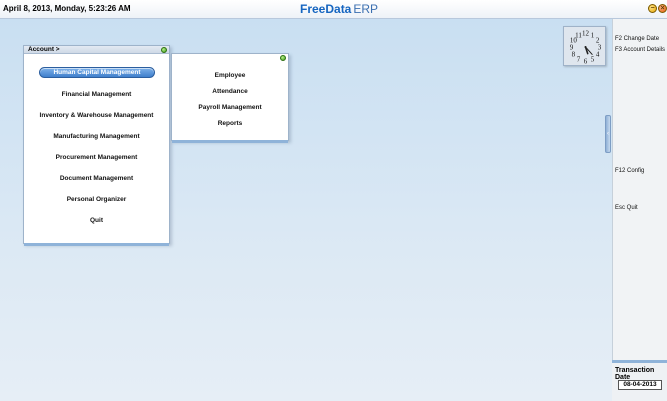 The image size is (667, 401). I want to click on analog-clock: 12 1 2 3 4 5 6 7 8 9 10 11, so click(584, 46).